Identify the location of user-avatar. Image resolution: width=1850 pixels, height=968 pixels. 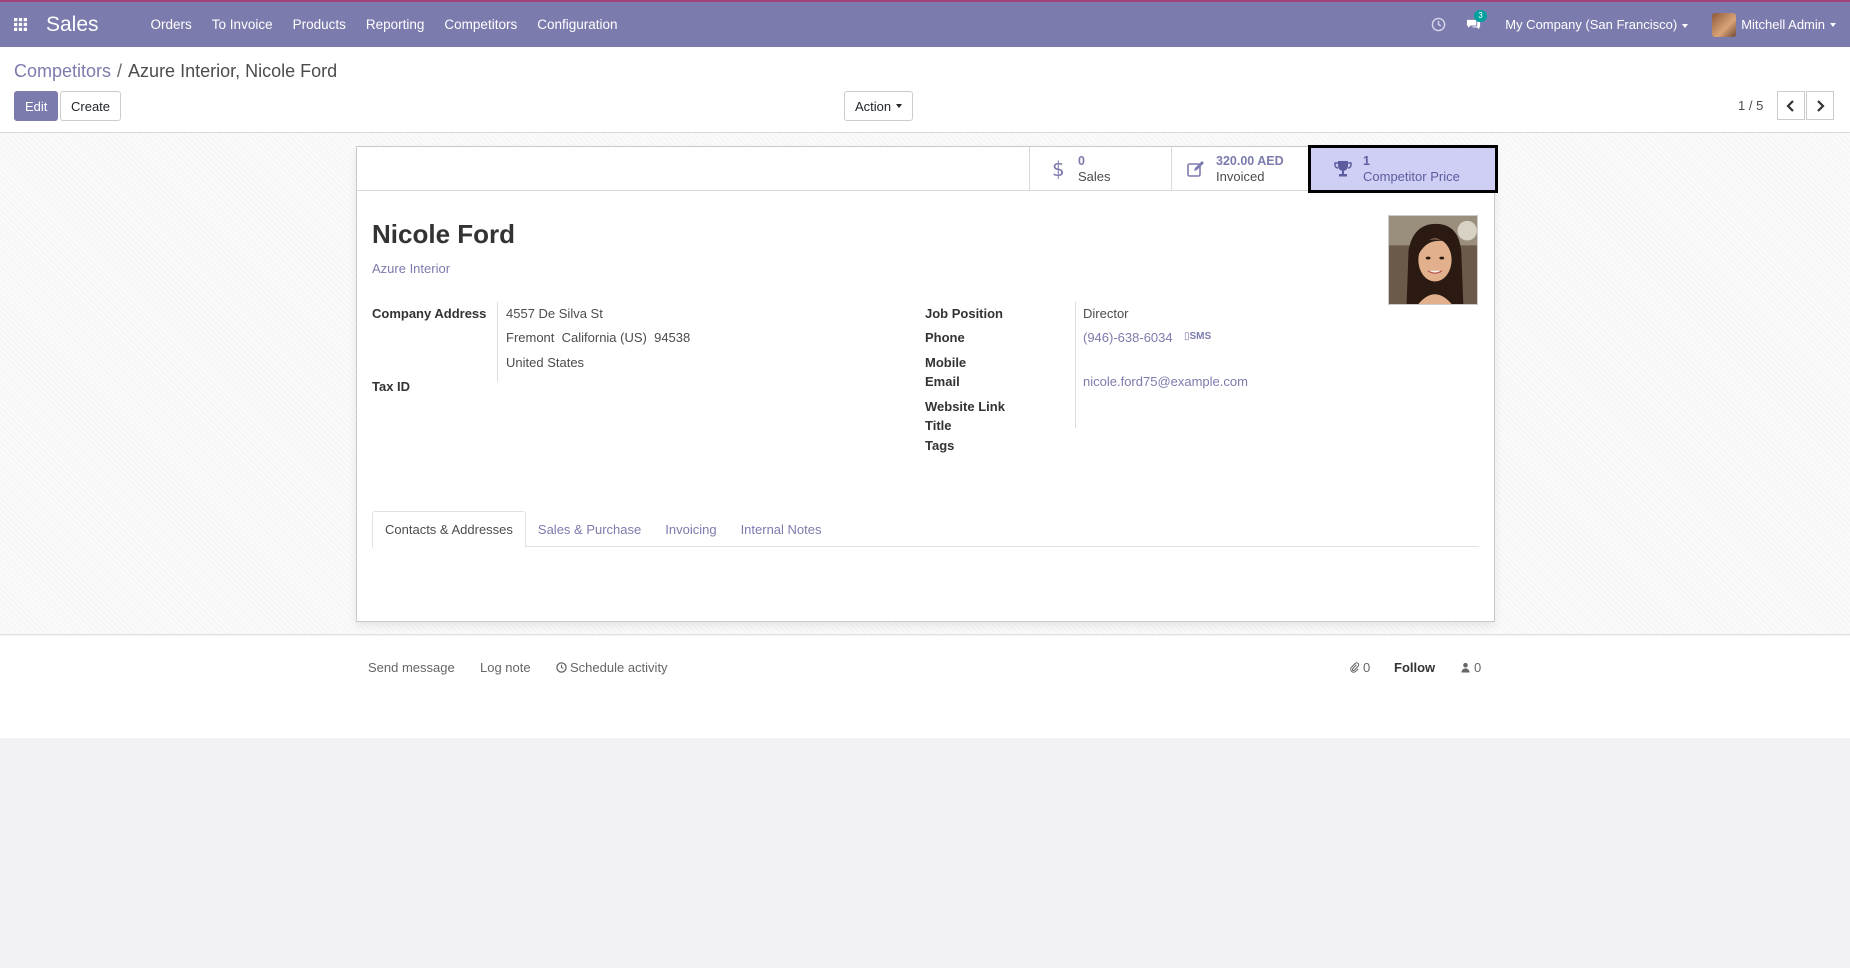
(1724, 24).